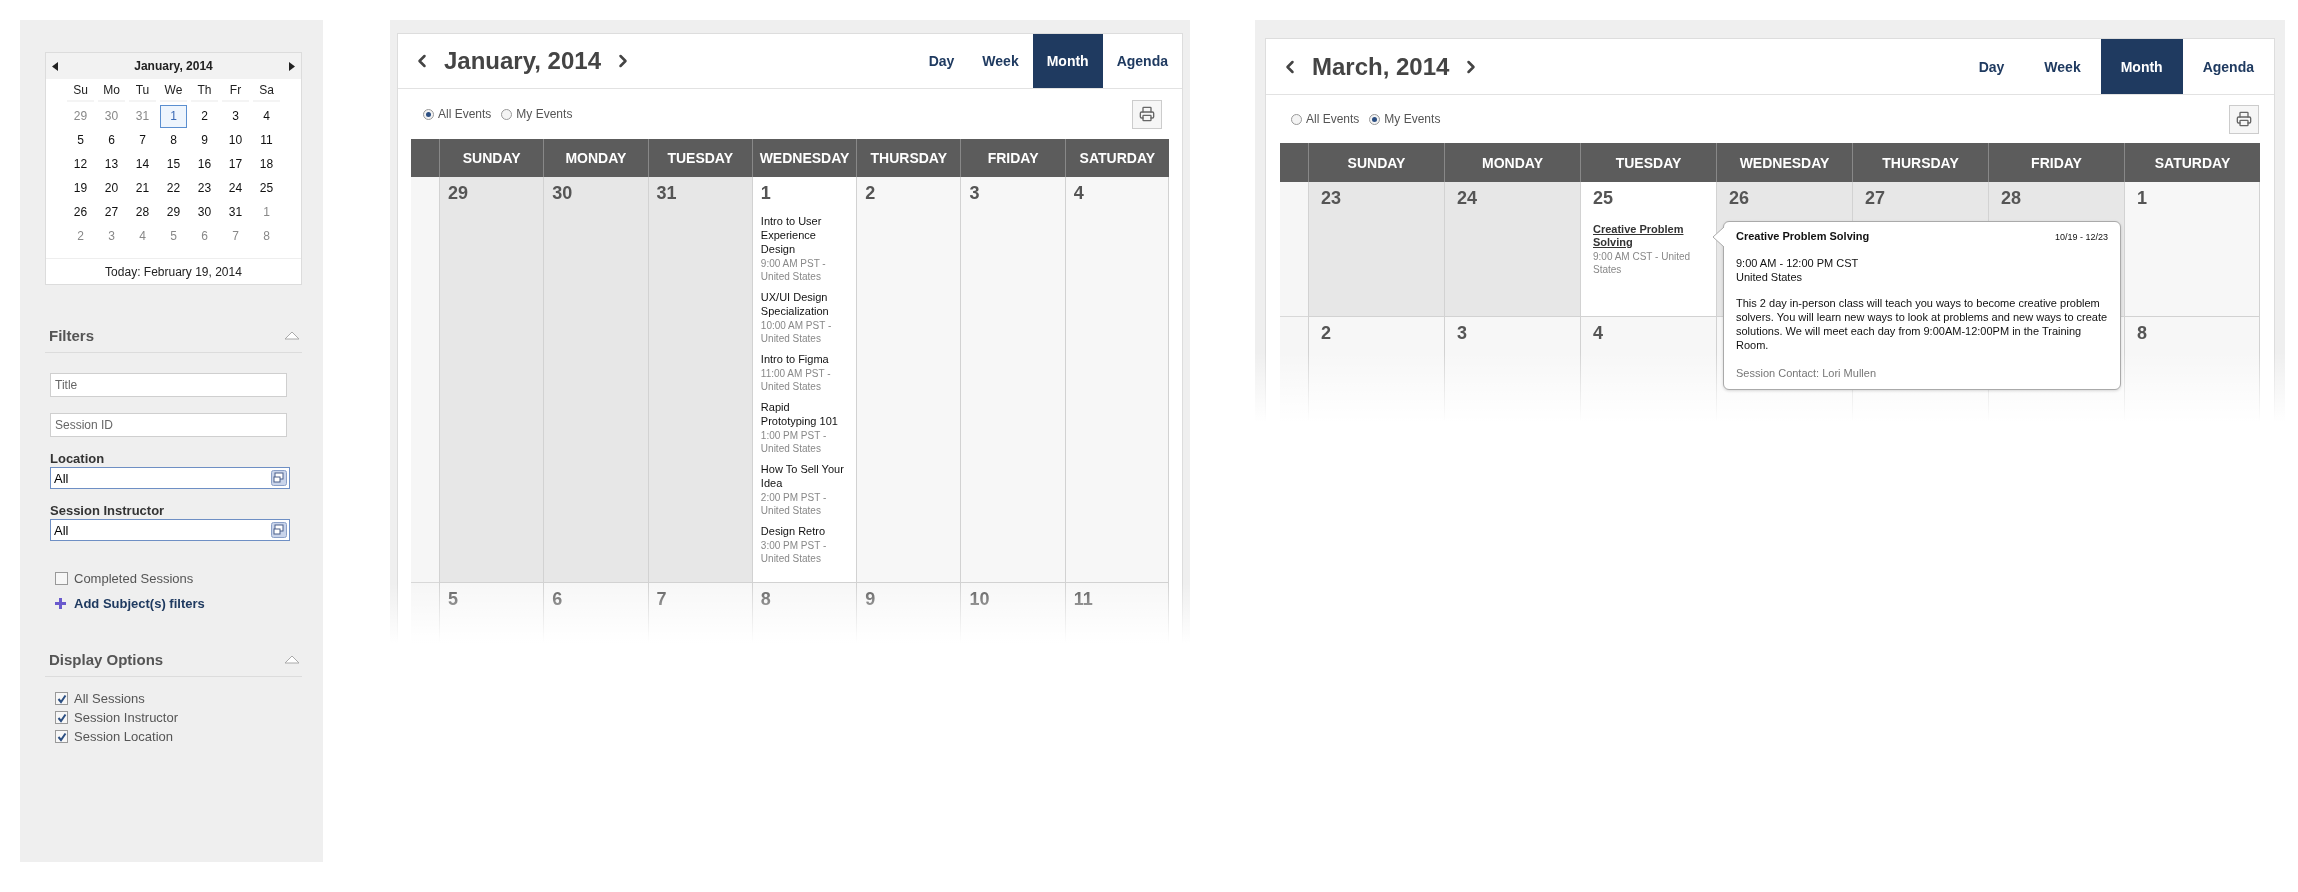 The image size is (2298, 892). I want to click on checkbox-label: All Sessions, so click(109, 698).